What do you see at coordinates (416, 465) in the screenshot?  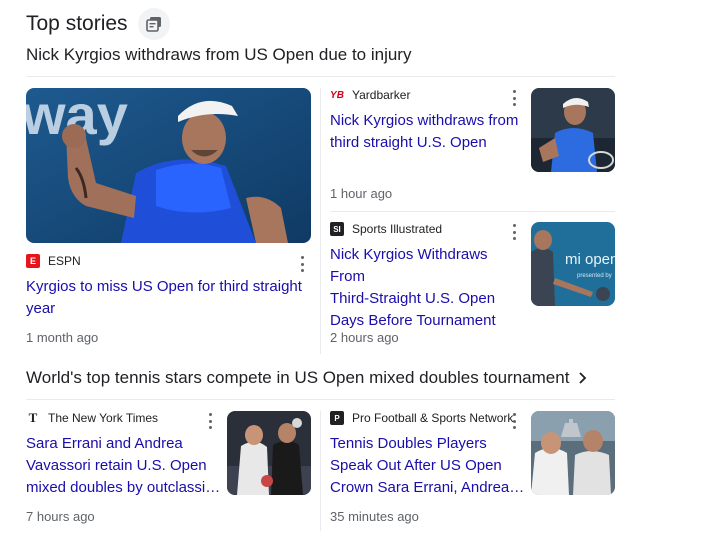 I see `headline-line: Speak Out After US Open` at bounding box center [416, 465].